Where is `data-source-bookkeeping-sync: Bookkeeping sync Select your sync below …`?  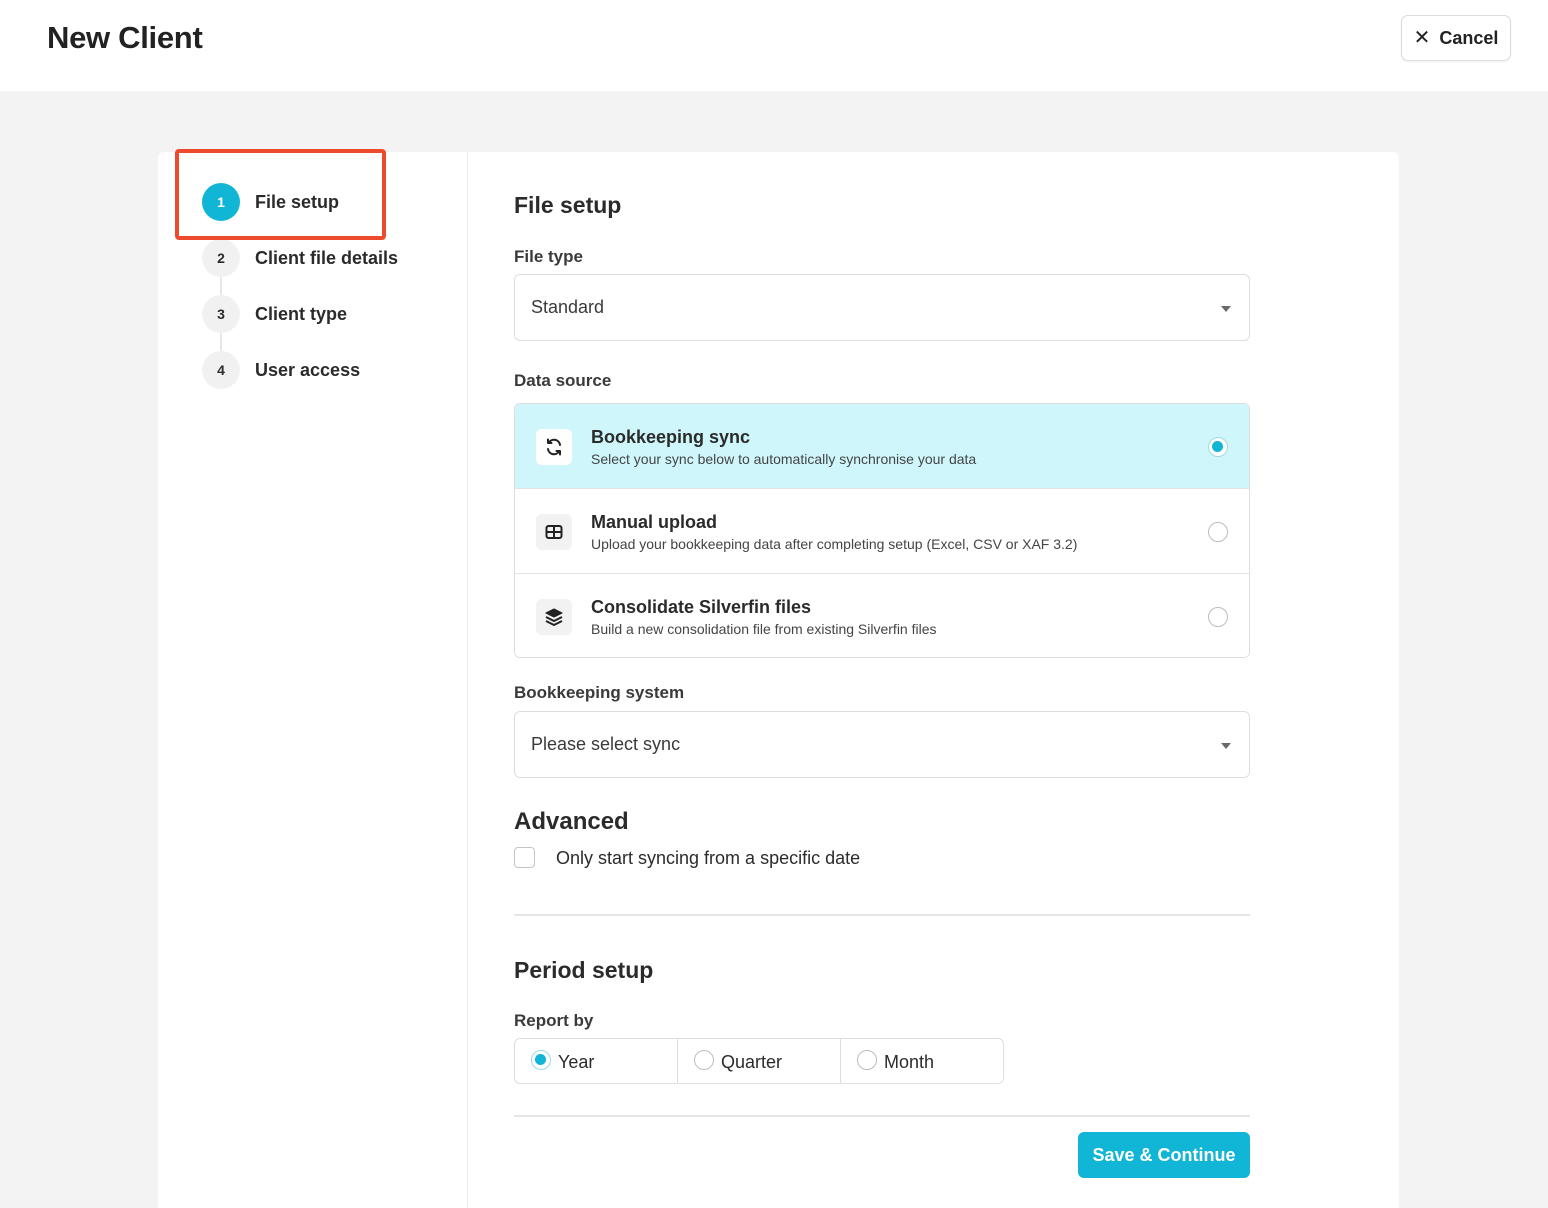 data-source-bookkeeping-sync: Bookkeeping sync Select your sync below … is located at coordinates (882, 446).